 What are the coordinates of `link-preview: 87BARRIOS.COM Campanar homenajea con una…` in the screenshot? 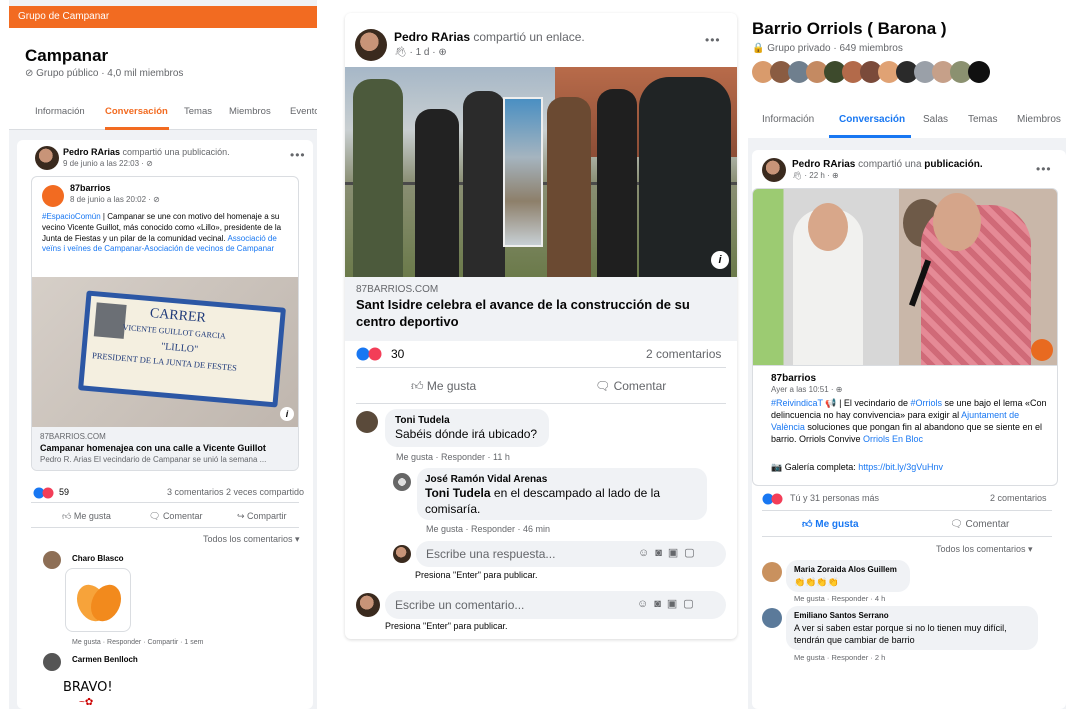 It's located at (165, 448).